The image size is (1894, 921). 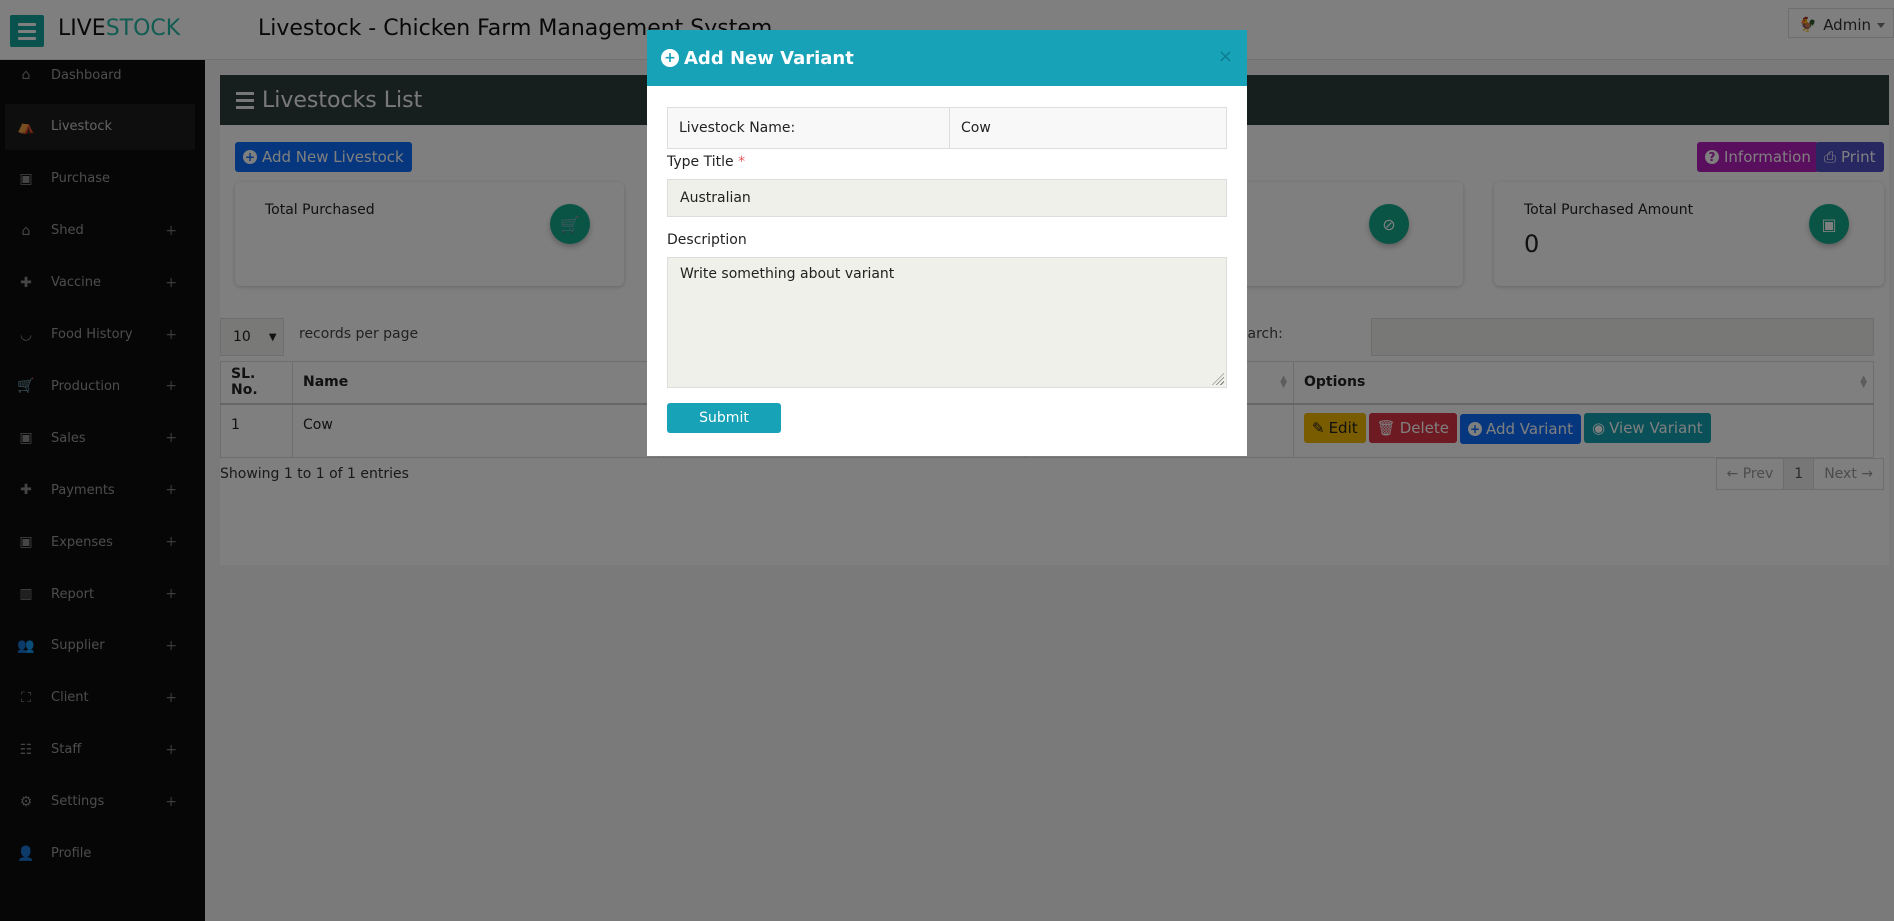 I want to click on plus-circle-icon: +, so click(x=670, y=58).